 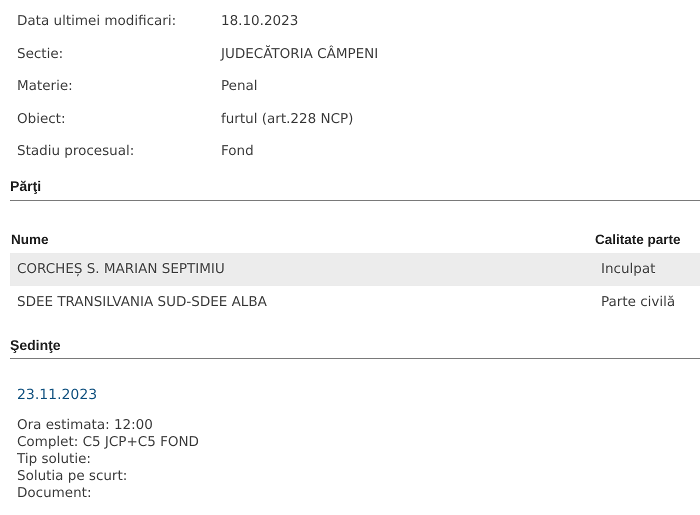 What do you see at coordinates (72, 477) in the screenshot?
I see `session-detail: Solutia pe scurt:` at bounding box center [72, 477].